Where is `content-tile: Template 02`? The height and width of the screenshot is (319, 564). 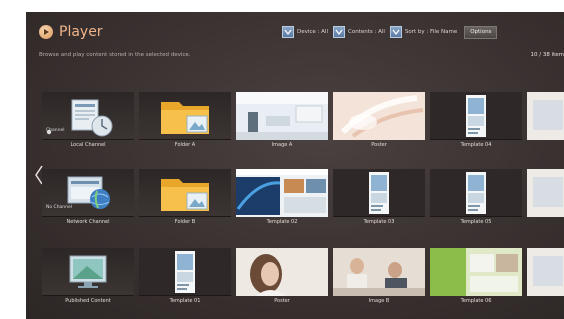 content-tile: Template 02 is located at coordinates (282, 199).